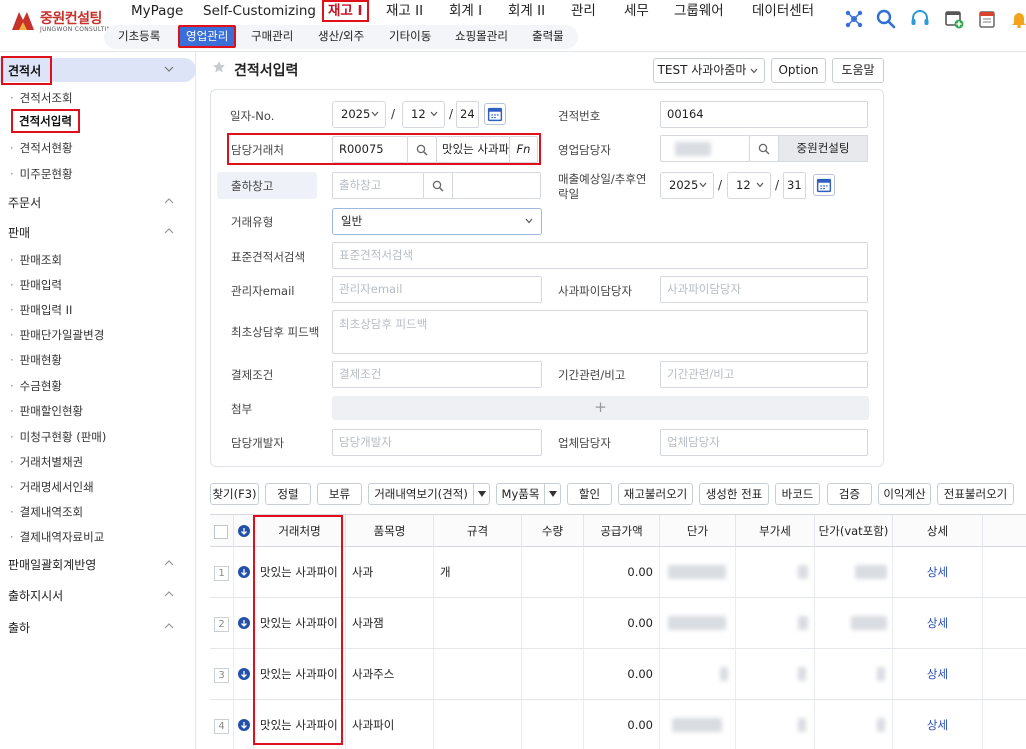  What do you see at coordinates (600, 332) in the screenshot?
I see `feedback-textarea: 최초상담후 피드백` at bounding box center [600, 332].